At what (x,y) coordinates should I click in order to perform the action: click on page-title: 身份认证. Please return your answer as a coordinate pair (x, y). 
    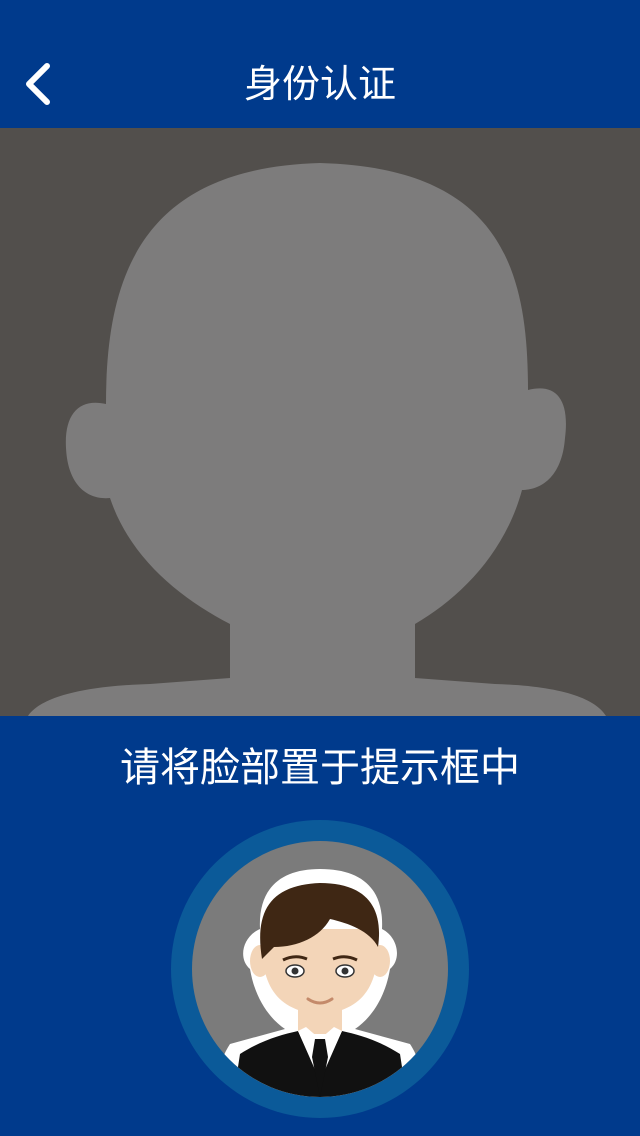
    Looking at the image, I should click on (319, 84).